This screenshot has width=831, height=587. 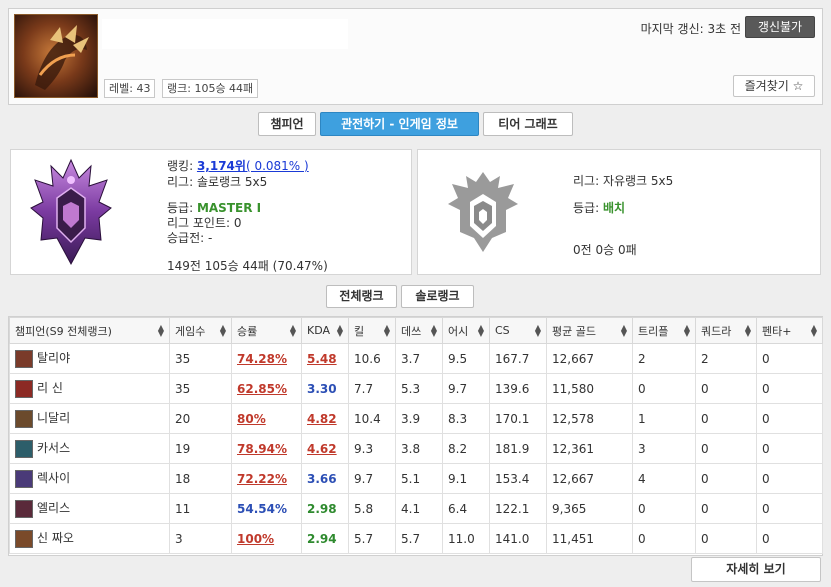 What do you see at coordinates (266, 330) in the screenshot?
I see `column-header: 승률 ▲ ▼` at bounding box center [266, 330].